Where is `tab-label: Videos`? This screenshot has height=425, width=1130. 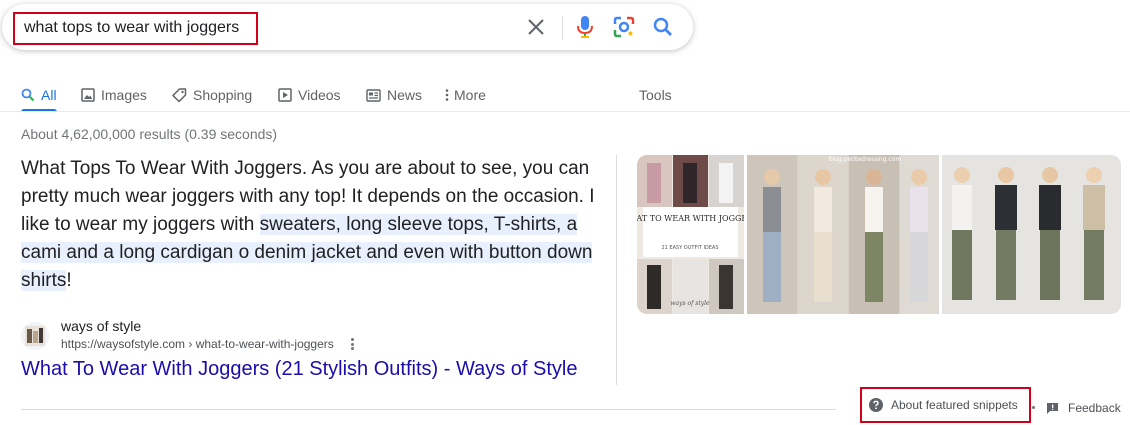
tab-label: Videos is located at coordinates (319, 95).